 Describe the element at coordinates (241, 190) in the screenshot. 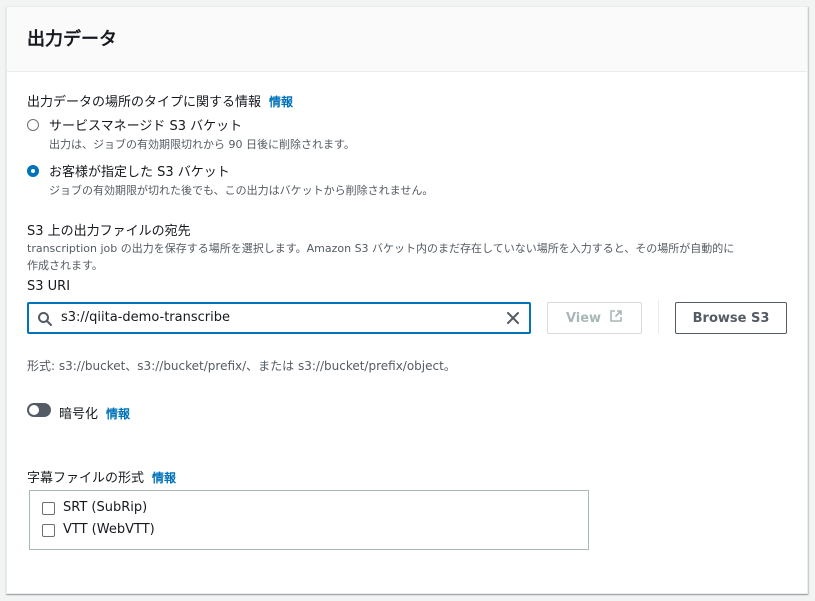

I see `radio-customer-specified-description: ジョブの有効期限が切れた後でも、この出力はバケットから削除されません。` at that location.